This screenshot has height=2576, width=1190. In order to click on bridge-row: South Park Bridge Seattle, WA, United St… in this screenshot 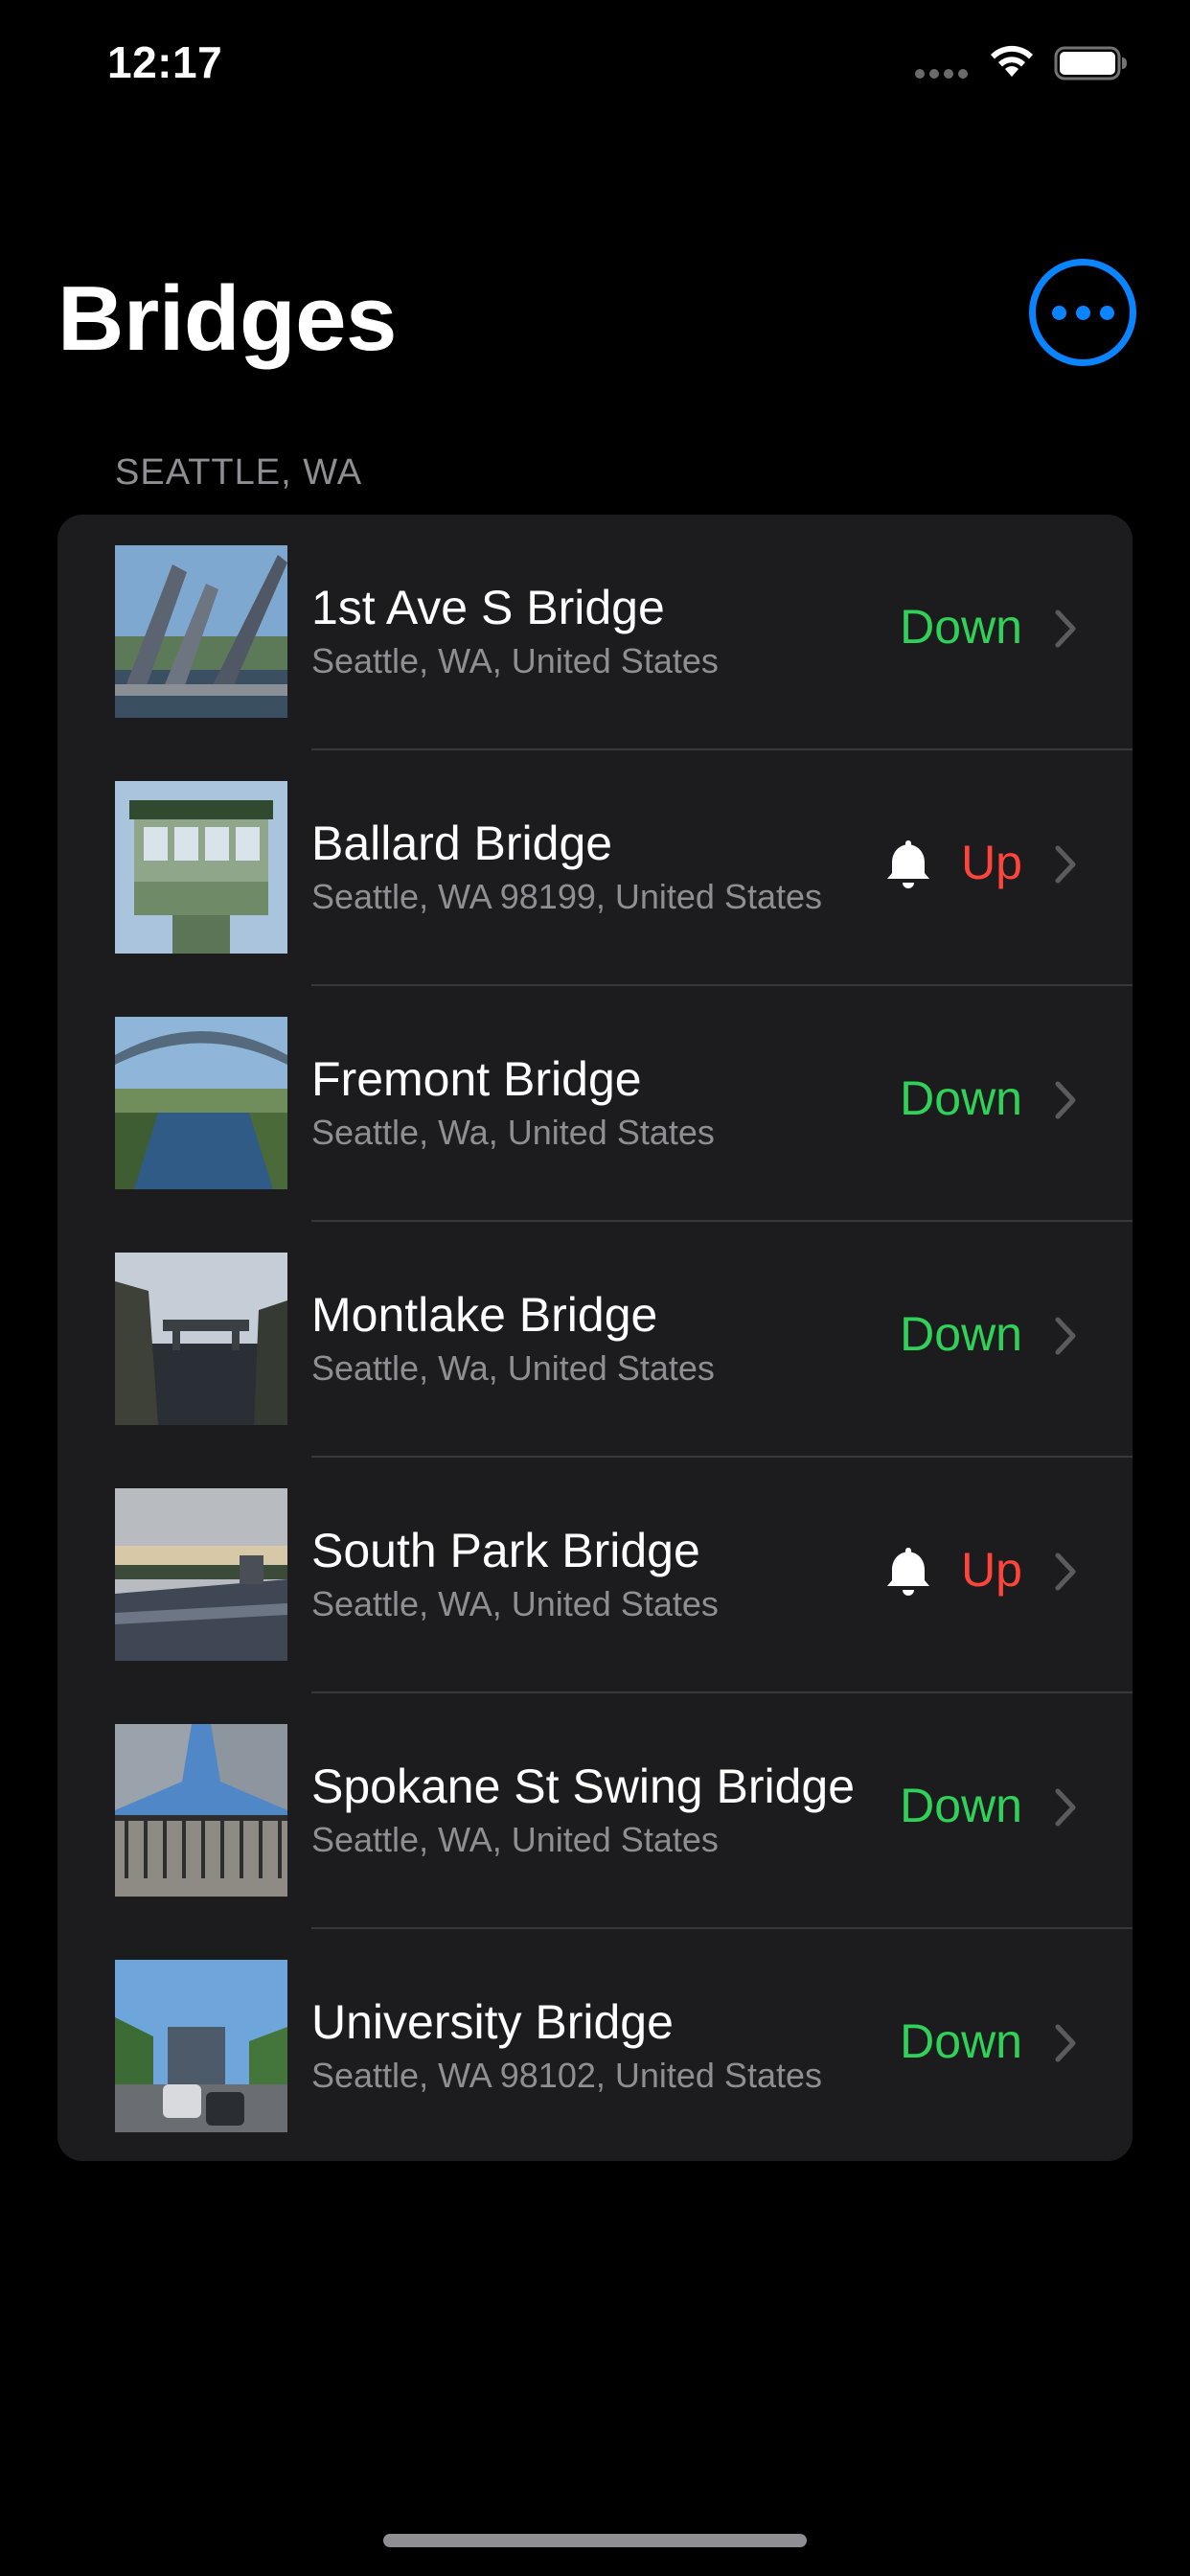, I will do `click(595, 1575)`.